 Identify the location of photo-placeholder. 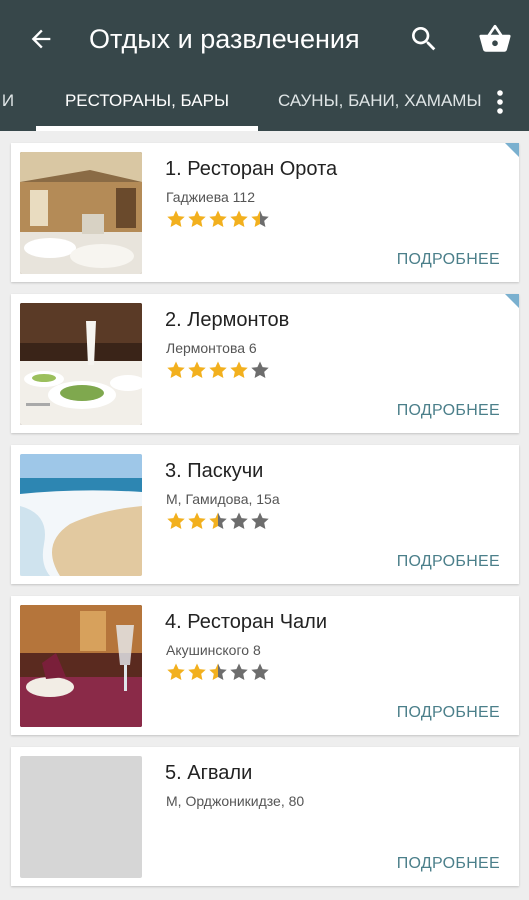
(81, 817).